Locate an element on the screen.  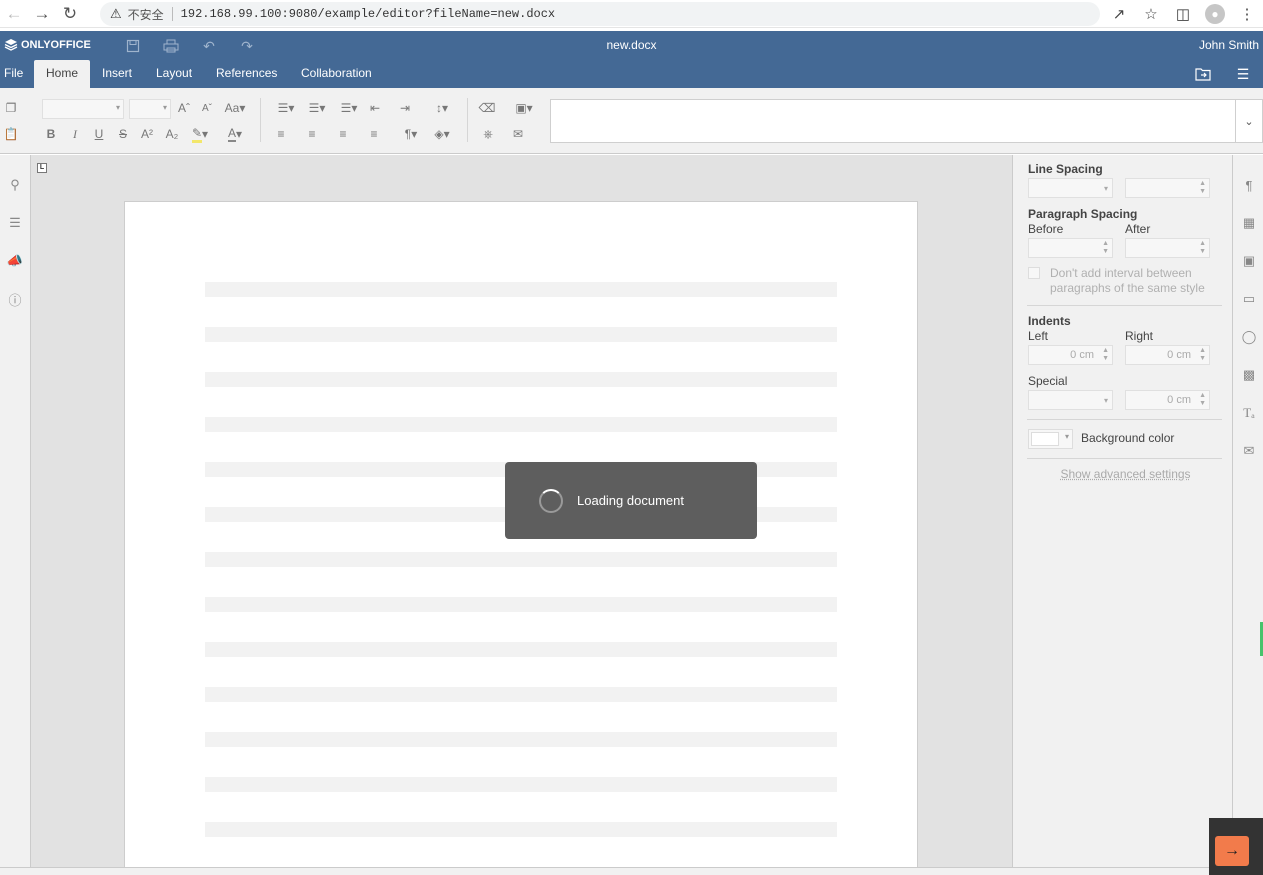
special-indent-value: 0 cm is located at coordinates (1179, 400).